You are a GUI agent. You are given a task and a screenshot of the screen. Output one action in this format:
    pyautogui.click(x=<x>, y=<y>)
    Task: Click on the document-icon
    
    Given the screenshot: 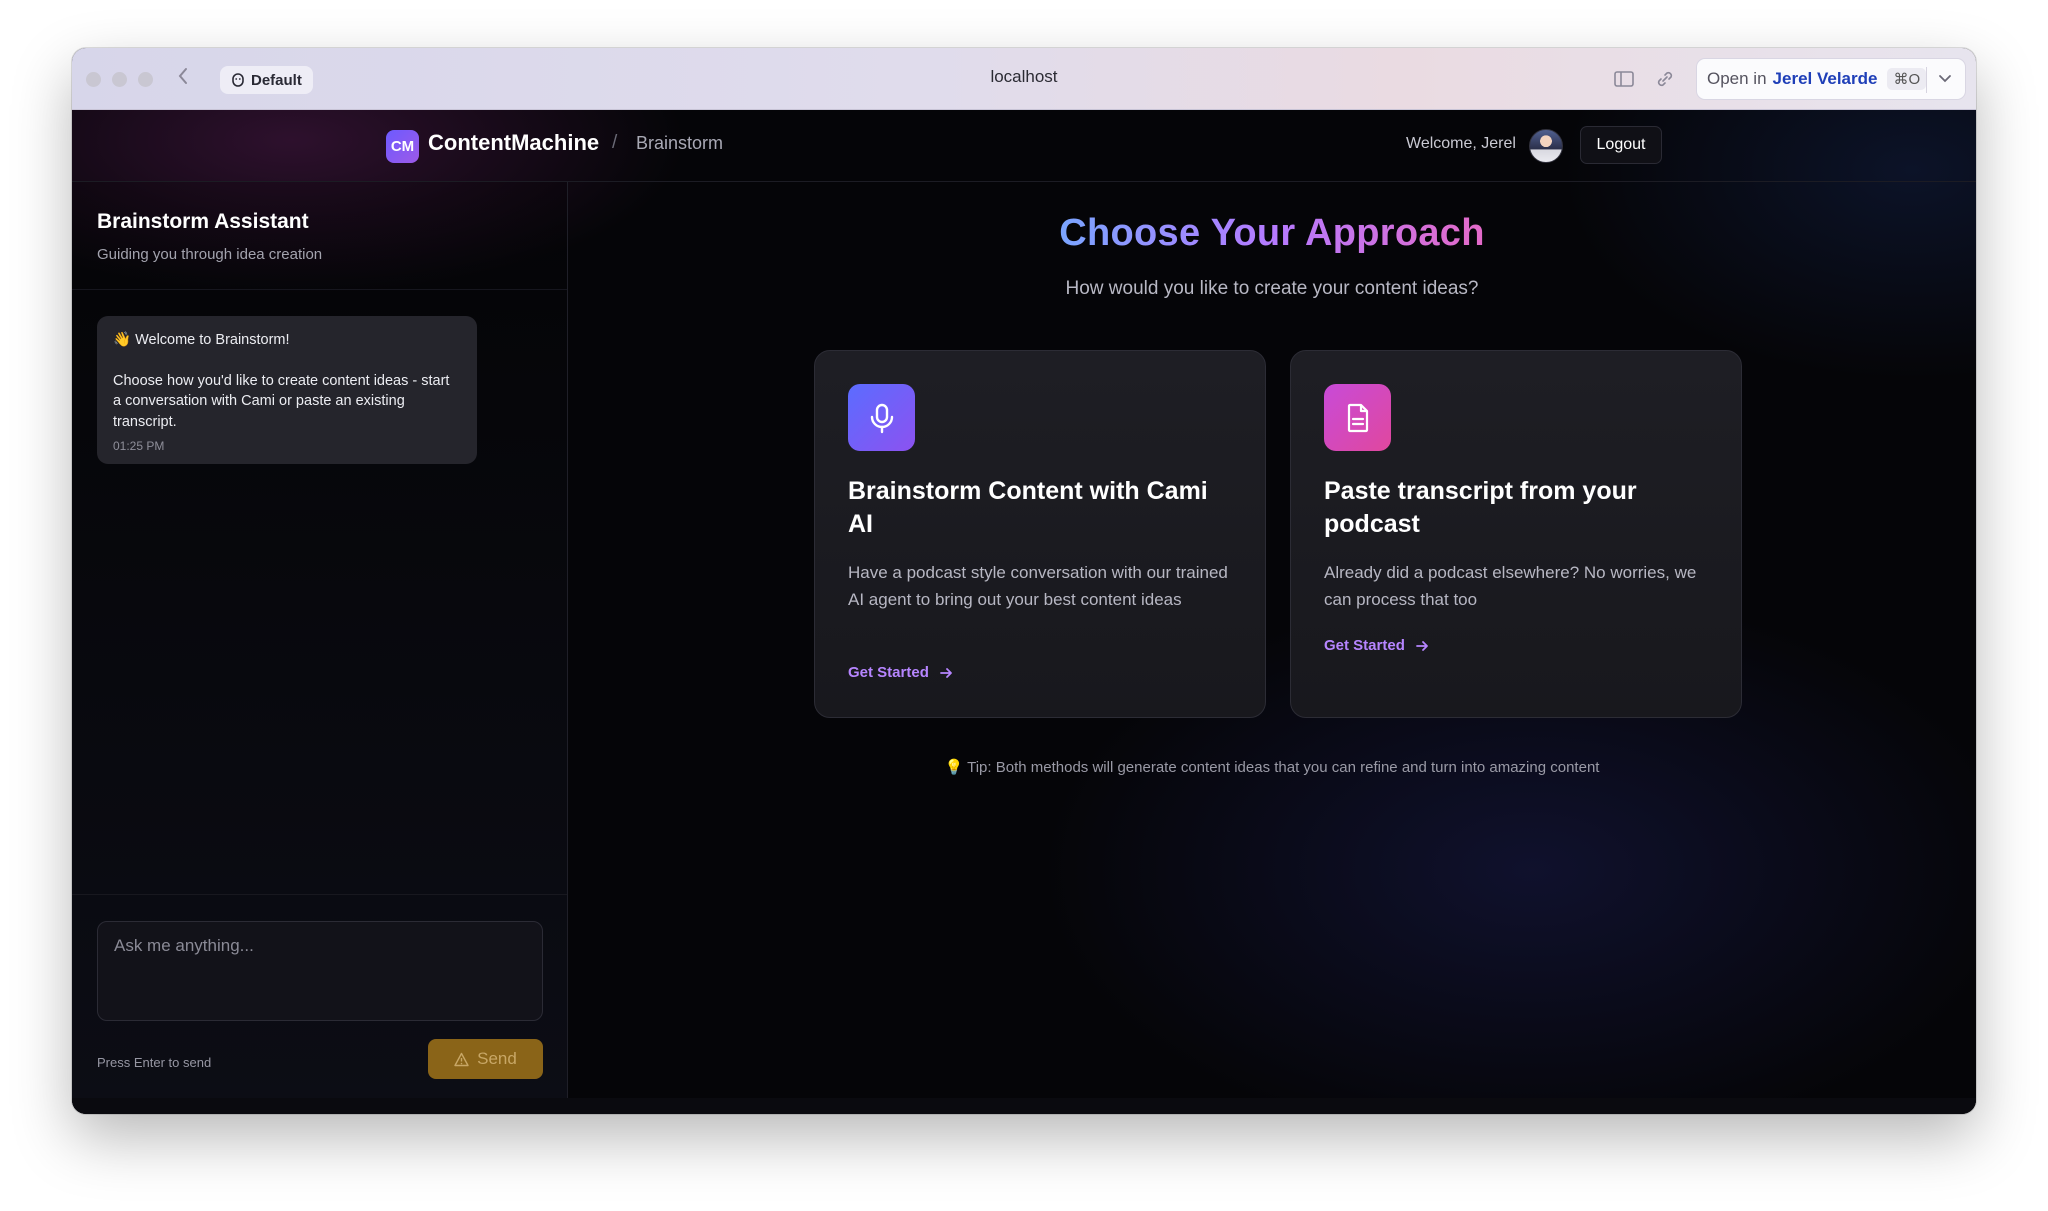 What is the action you would take?
    pyautogui.click(x=1357, y=417)
    